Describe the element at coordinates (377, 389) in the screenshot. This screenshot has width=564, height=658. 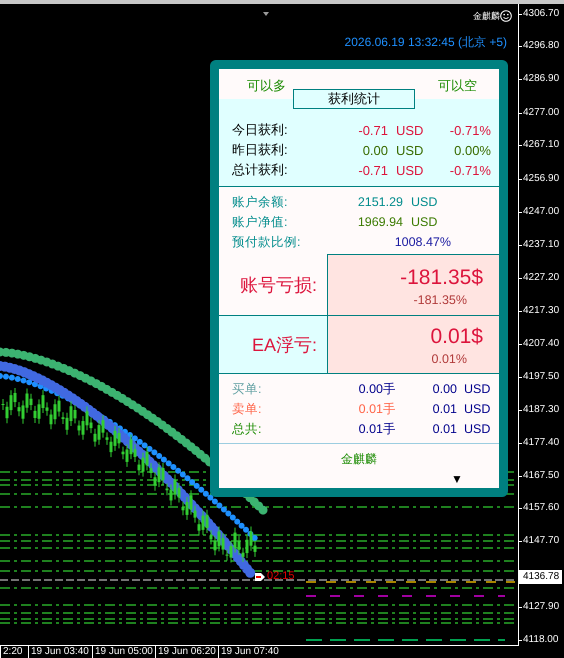
I see `lots-value: 0.00手` at that location.